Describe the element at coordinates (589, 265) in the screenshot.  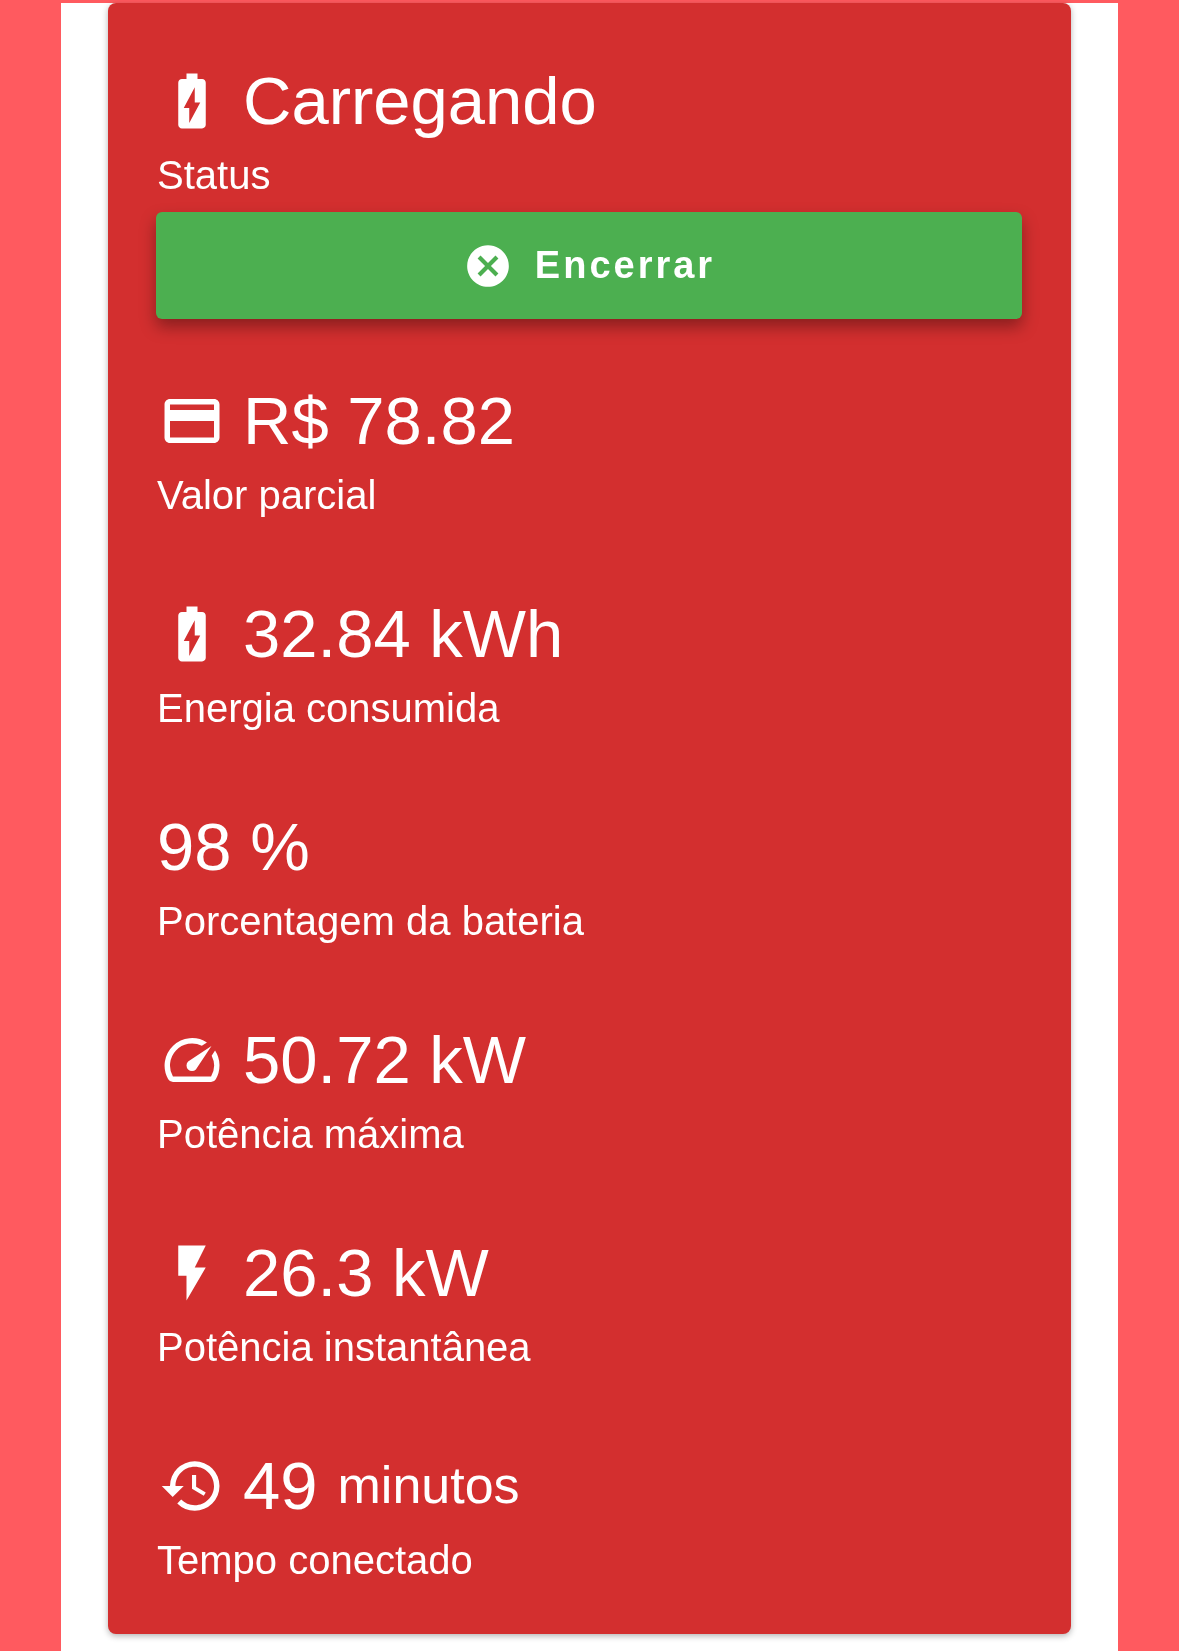
I see `end-button: Encerrar` at that location.